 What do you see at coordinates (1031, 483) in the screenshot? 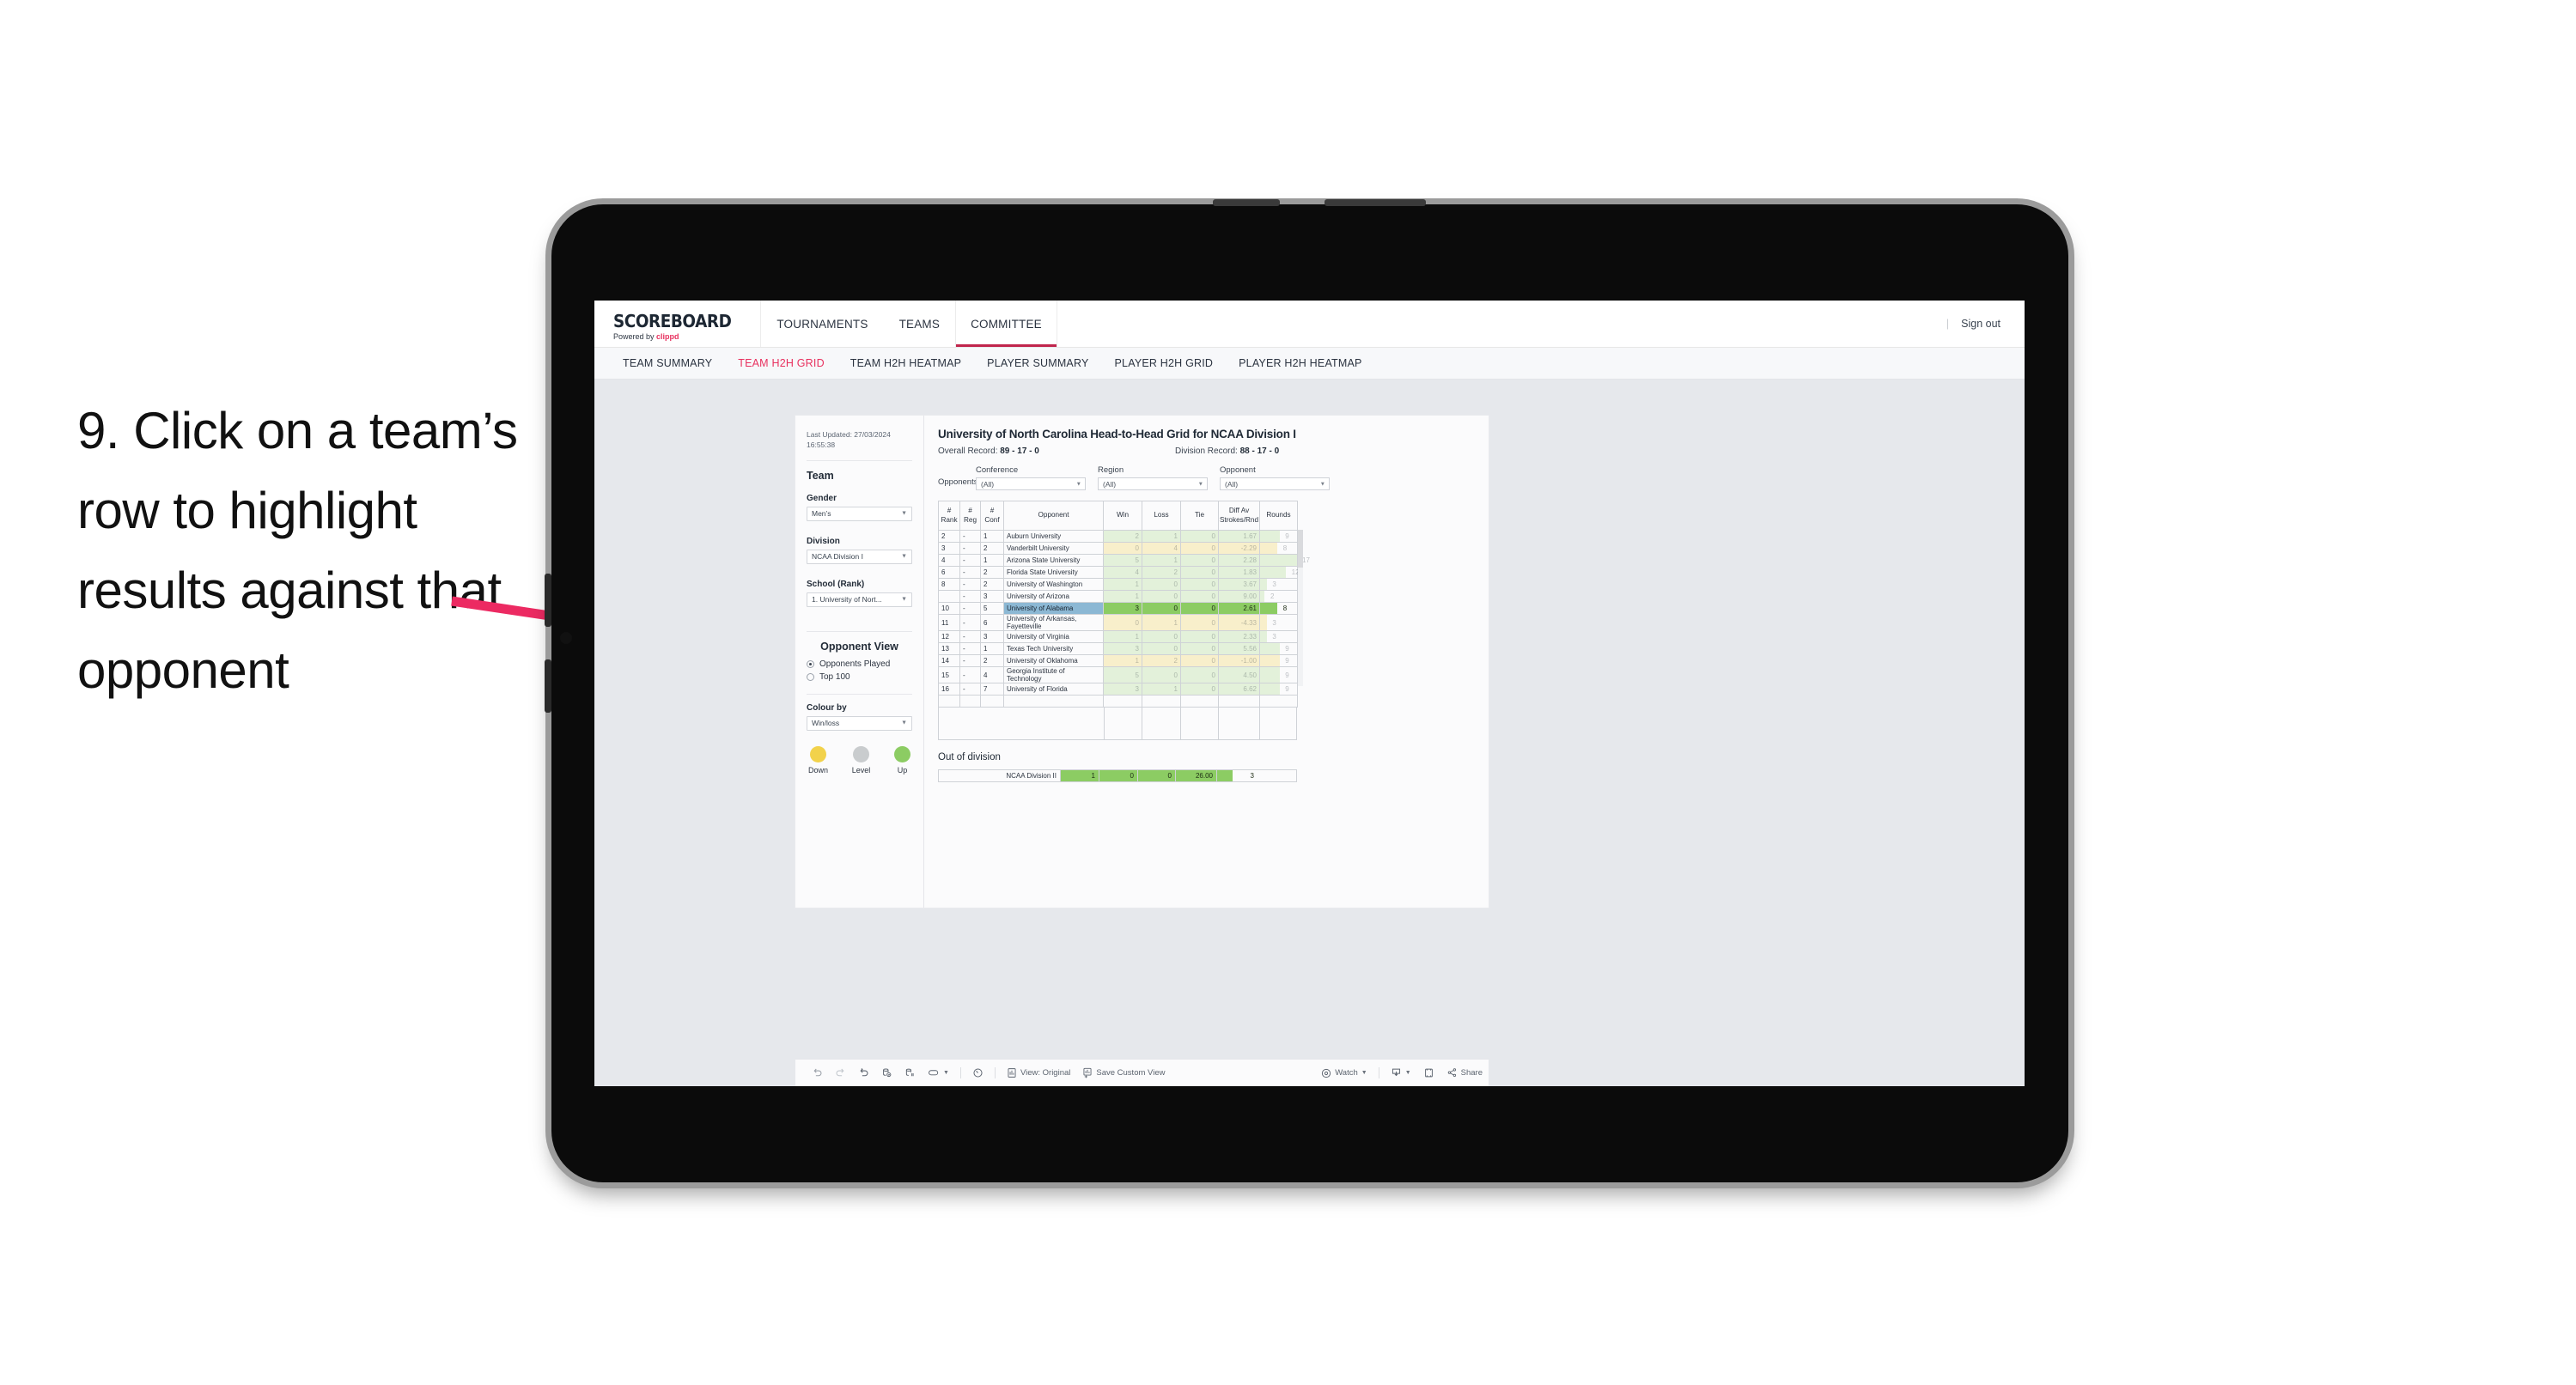
I see `filter-conference-select: (All) ▼` at bounding box center [1031, 483].